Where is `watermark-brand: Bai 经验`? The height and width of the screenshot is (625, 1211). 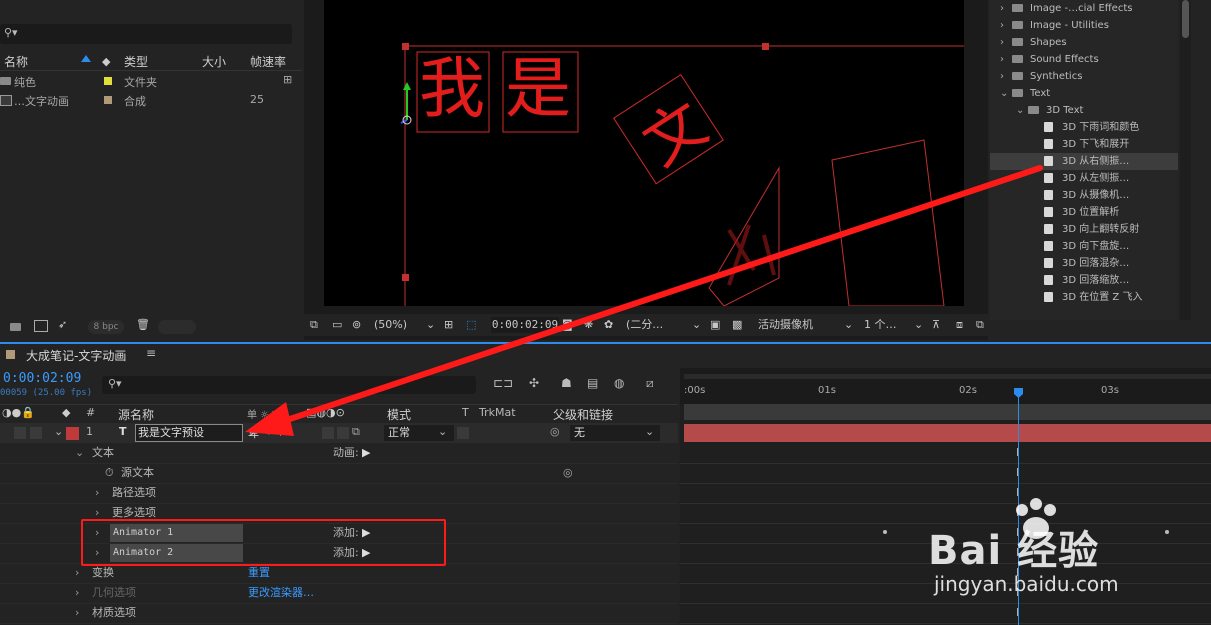
watermark-brand: Bai 经验 is located at coordinates (1014, 551).